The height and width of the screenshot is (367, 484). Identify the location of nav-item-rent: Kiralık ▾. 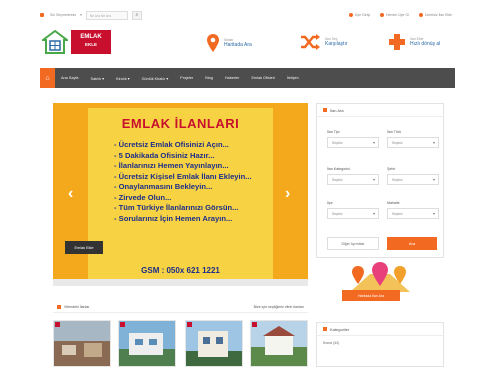
(123, 78).